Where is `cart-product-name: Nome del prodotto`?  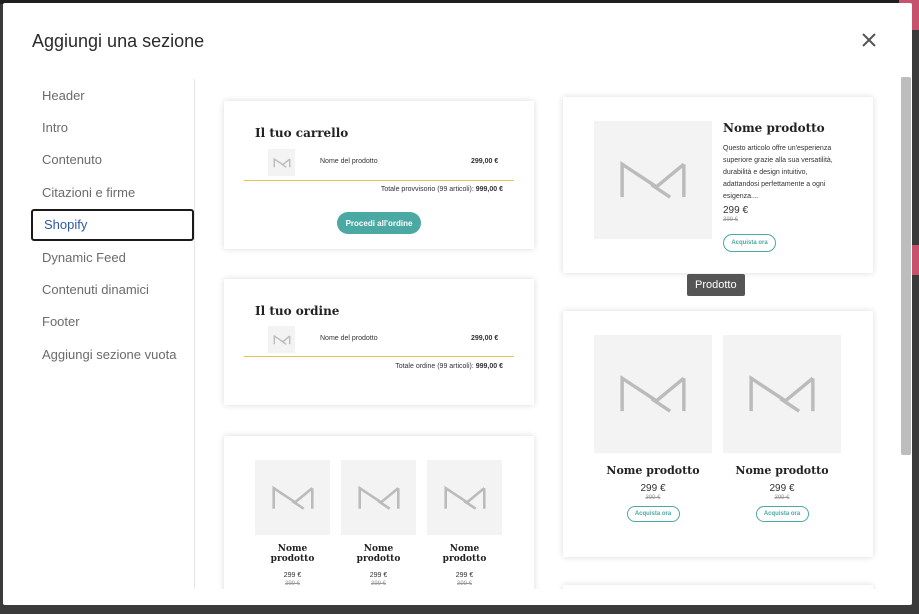 cart-product-name: Nome del prodotto is located at coordinates (349, 161).